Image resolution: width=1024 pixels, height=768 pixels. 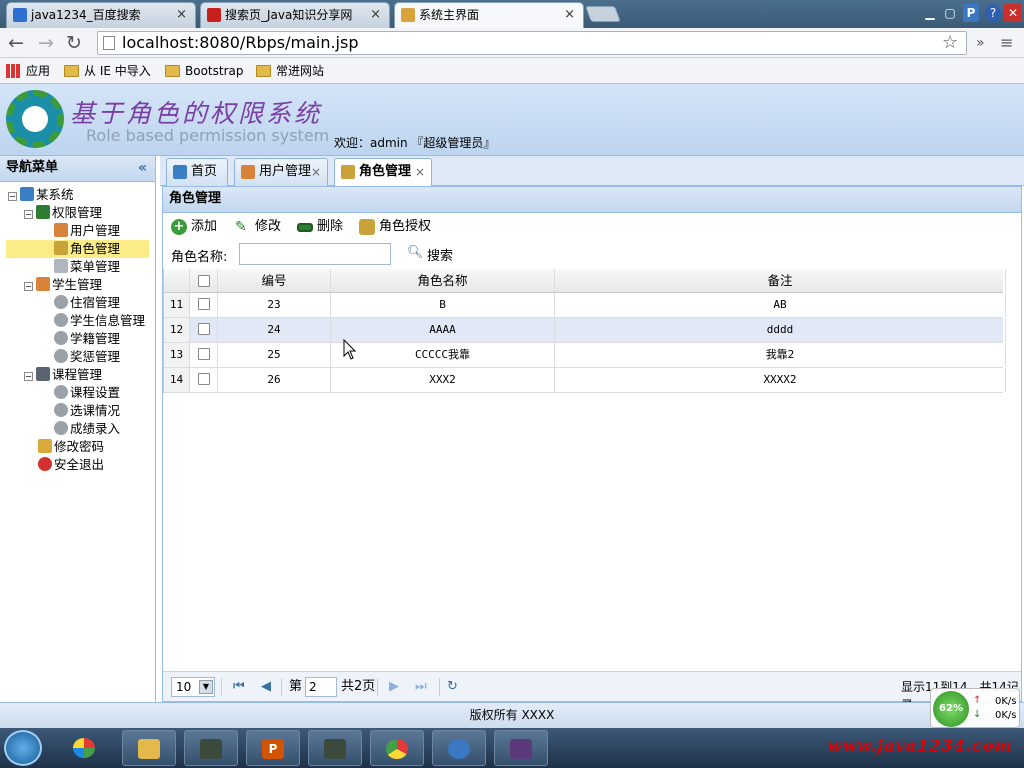 What do you see at coordinates (330, 226) in the screenshot?
I see `delete-label: 删除` at bounding box center [330, 226].